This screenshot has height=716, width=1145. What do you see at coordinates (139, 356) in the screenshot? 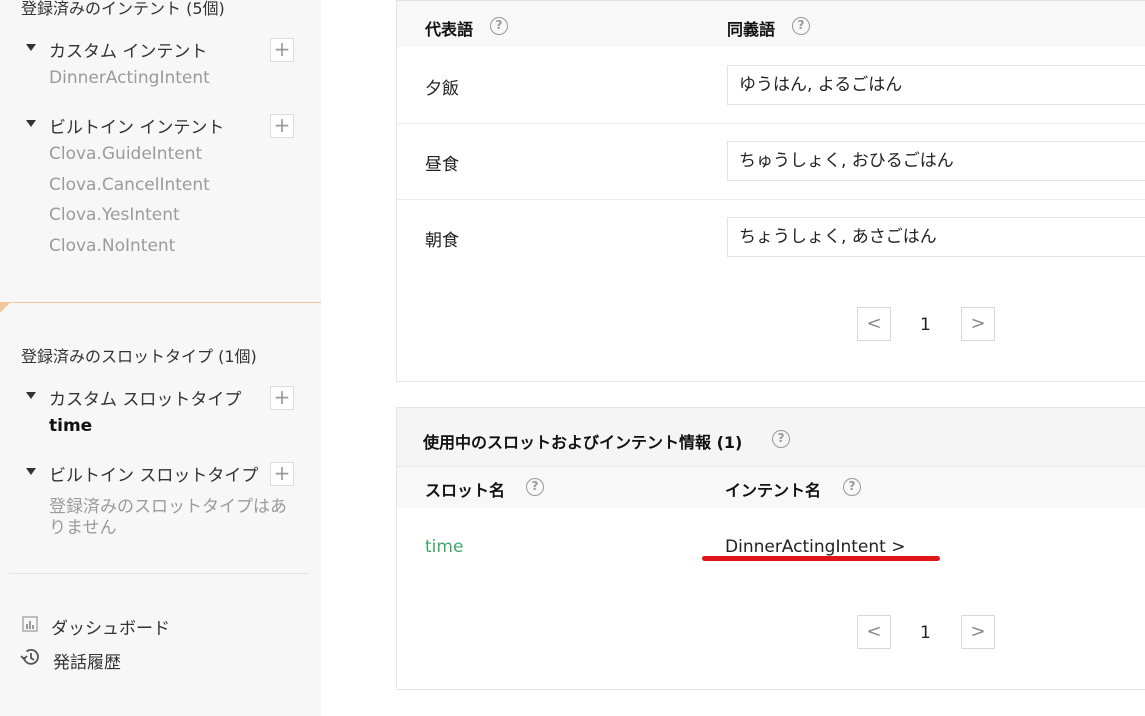
I see `slot-types-heading: 登録済みのスロットタイプ (1個)` at bounding box center [139, 356].